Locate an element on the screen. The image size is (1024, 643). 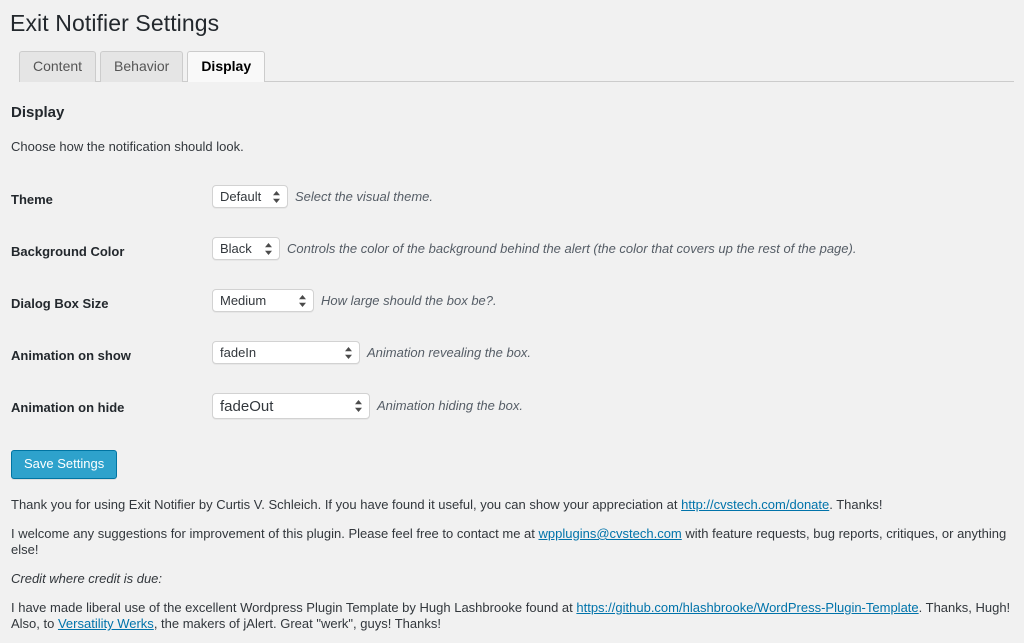
select-background-color-value: Black is located at coordinates (236, 248).